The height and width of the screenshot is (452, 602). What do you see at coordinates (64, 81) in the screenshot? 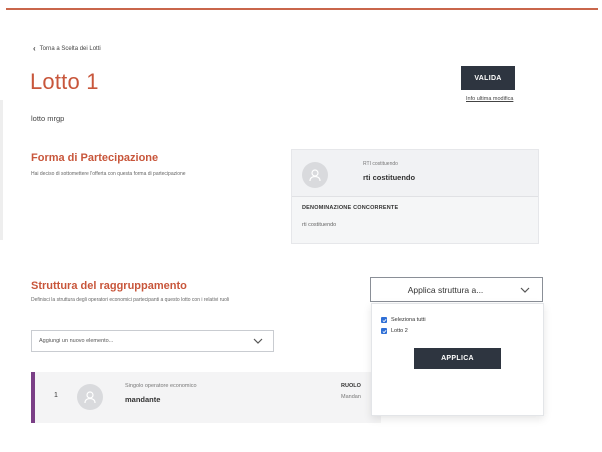
I see `page-title: Lotto 1` at bounding box center [64, 81].